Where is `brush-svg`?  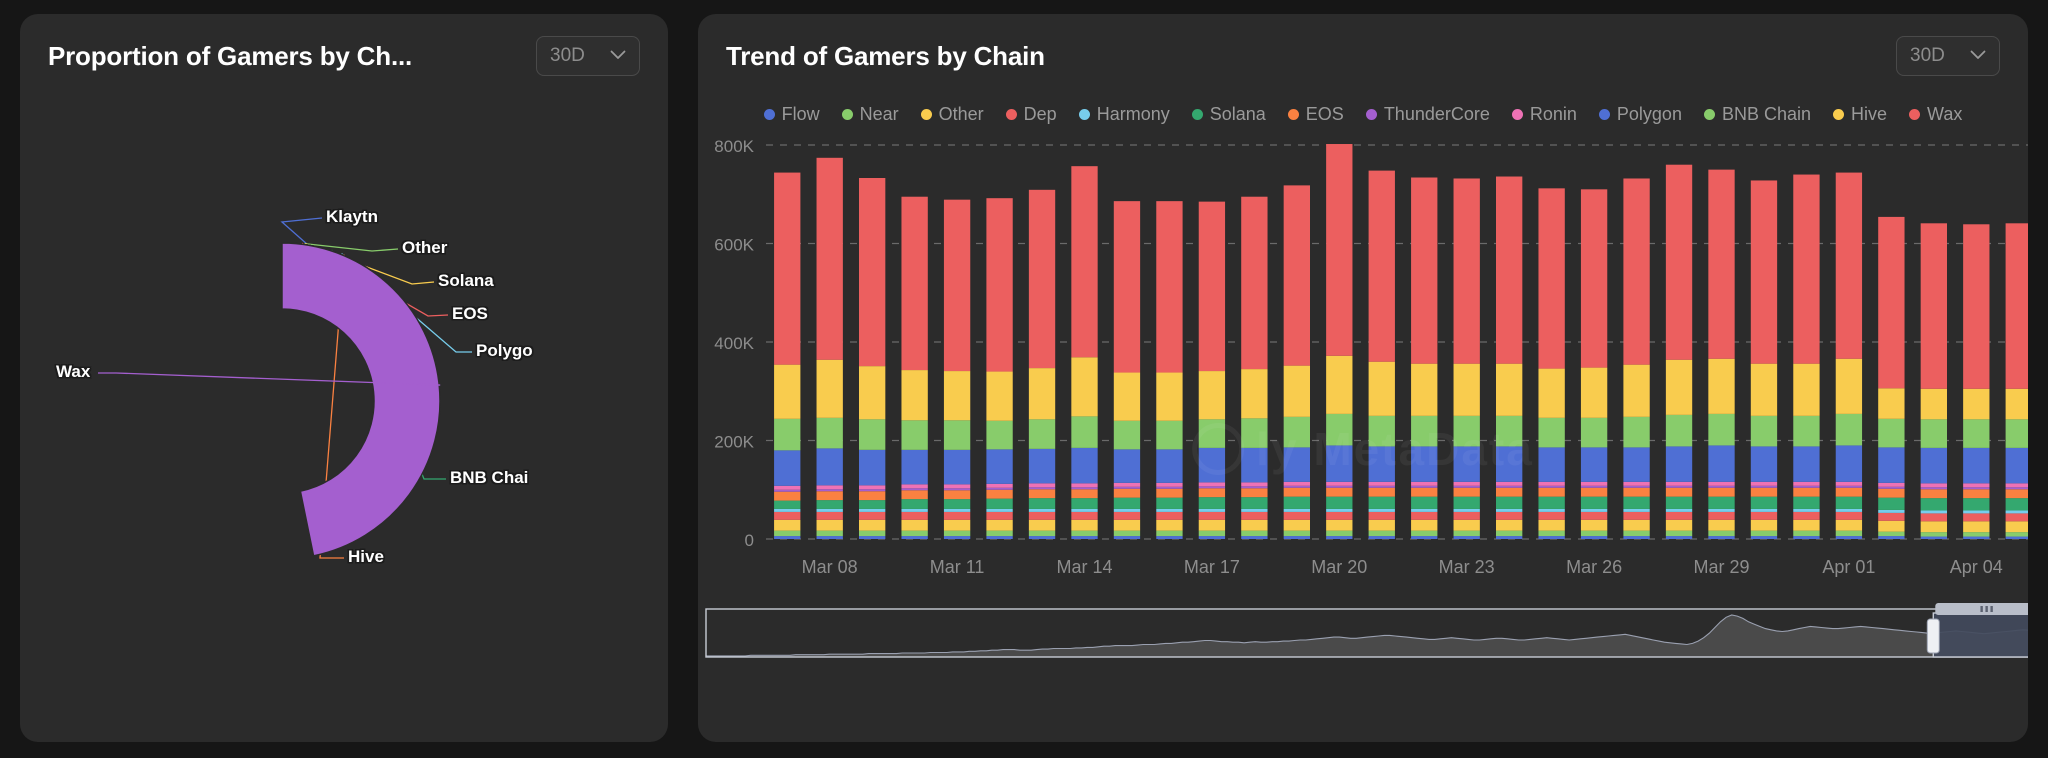
brush-svg is located at coordinates (1363, 636).